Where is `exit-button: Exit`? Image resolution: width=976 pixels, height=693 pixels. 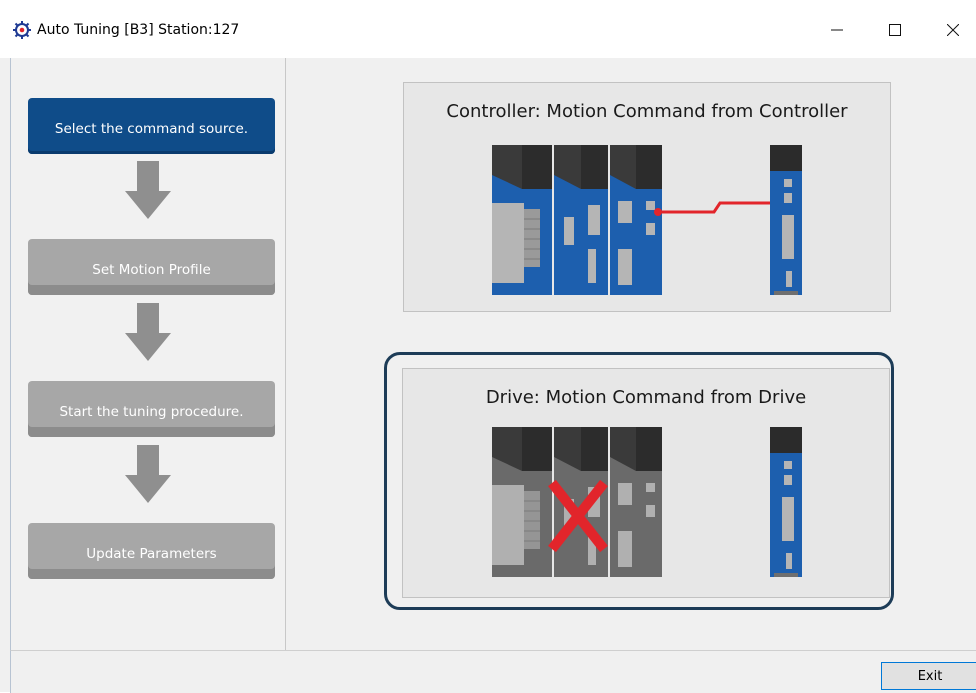
exit-button: Exit is located at coordinates (928, 676).